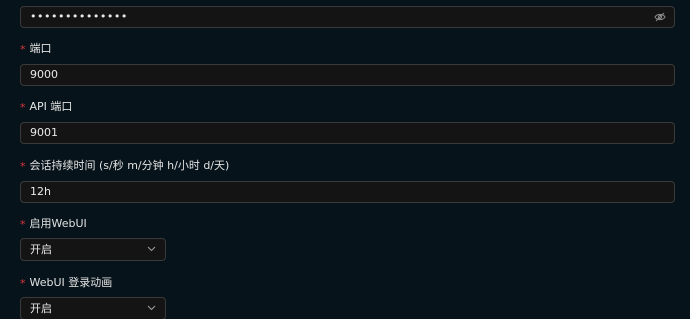 The image size is (690, 319). Describe the element at coordinates (347, 75) in the screenshot. I see `port-input: 9000` at that location.